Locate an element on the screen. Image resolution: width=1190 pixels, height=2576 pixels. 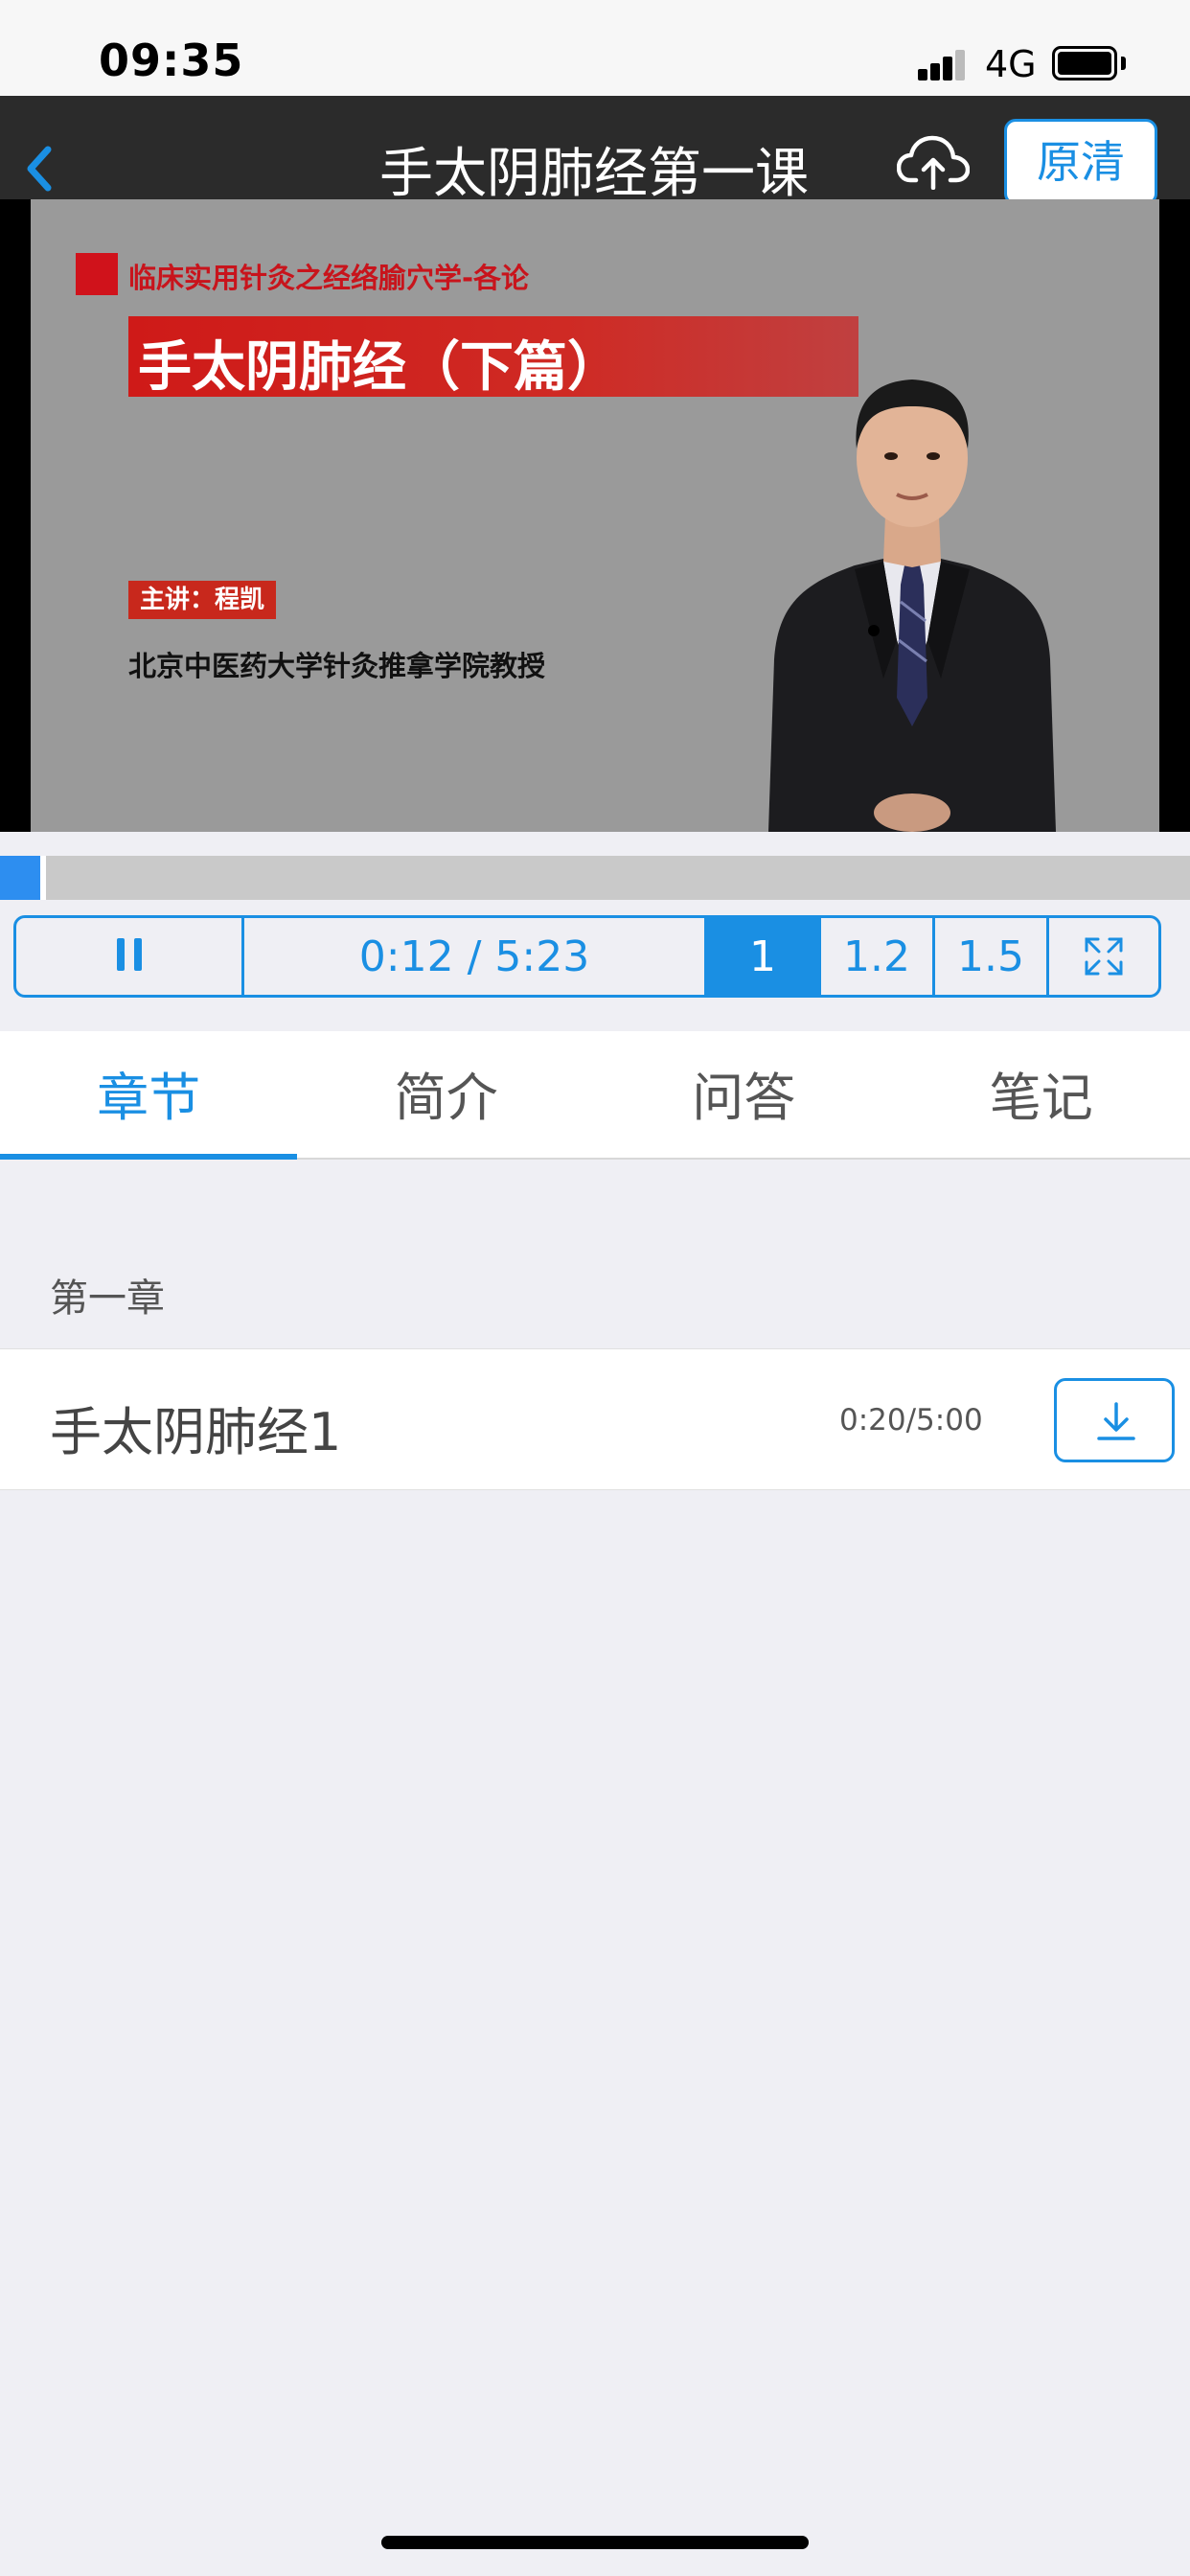
tab-intro: 简介 is located at coordinates (447, 1094).